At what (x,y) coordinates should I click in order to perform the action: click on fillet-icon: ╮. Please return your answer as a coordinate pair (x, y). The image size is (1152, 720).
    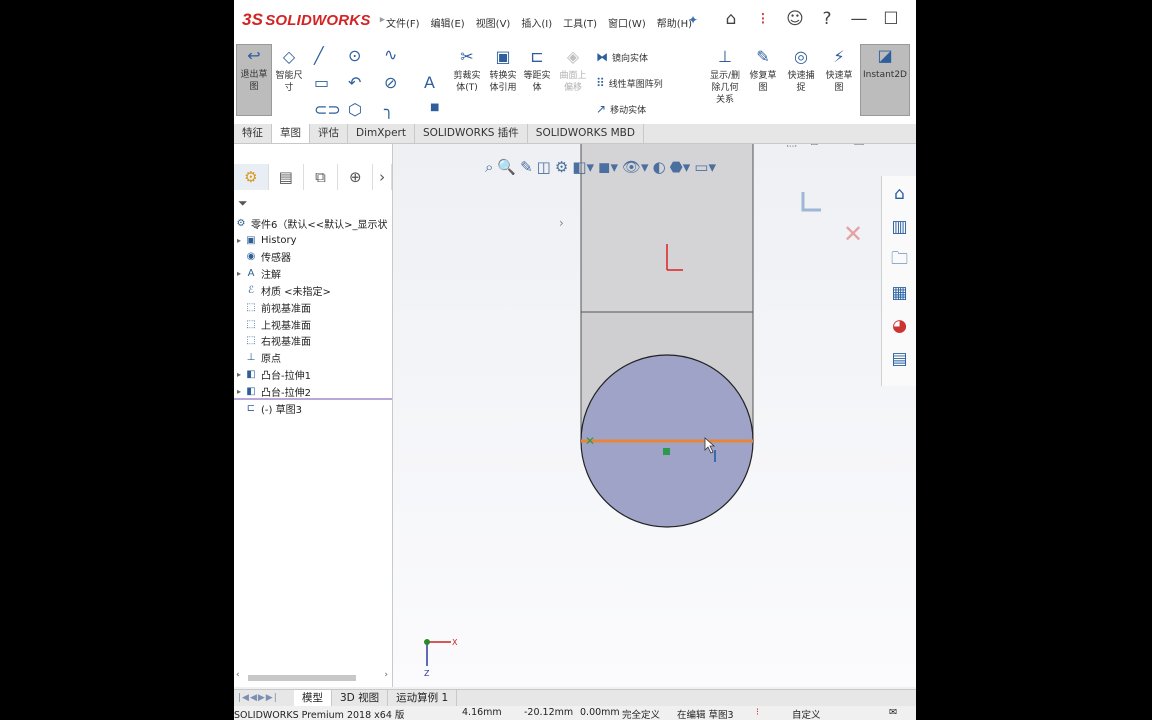
    Looking at the image, I should click on (389, 109).